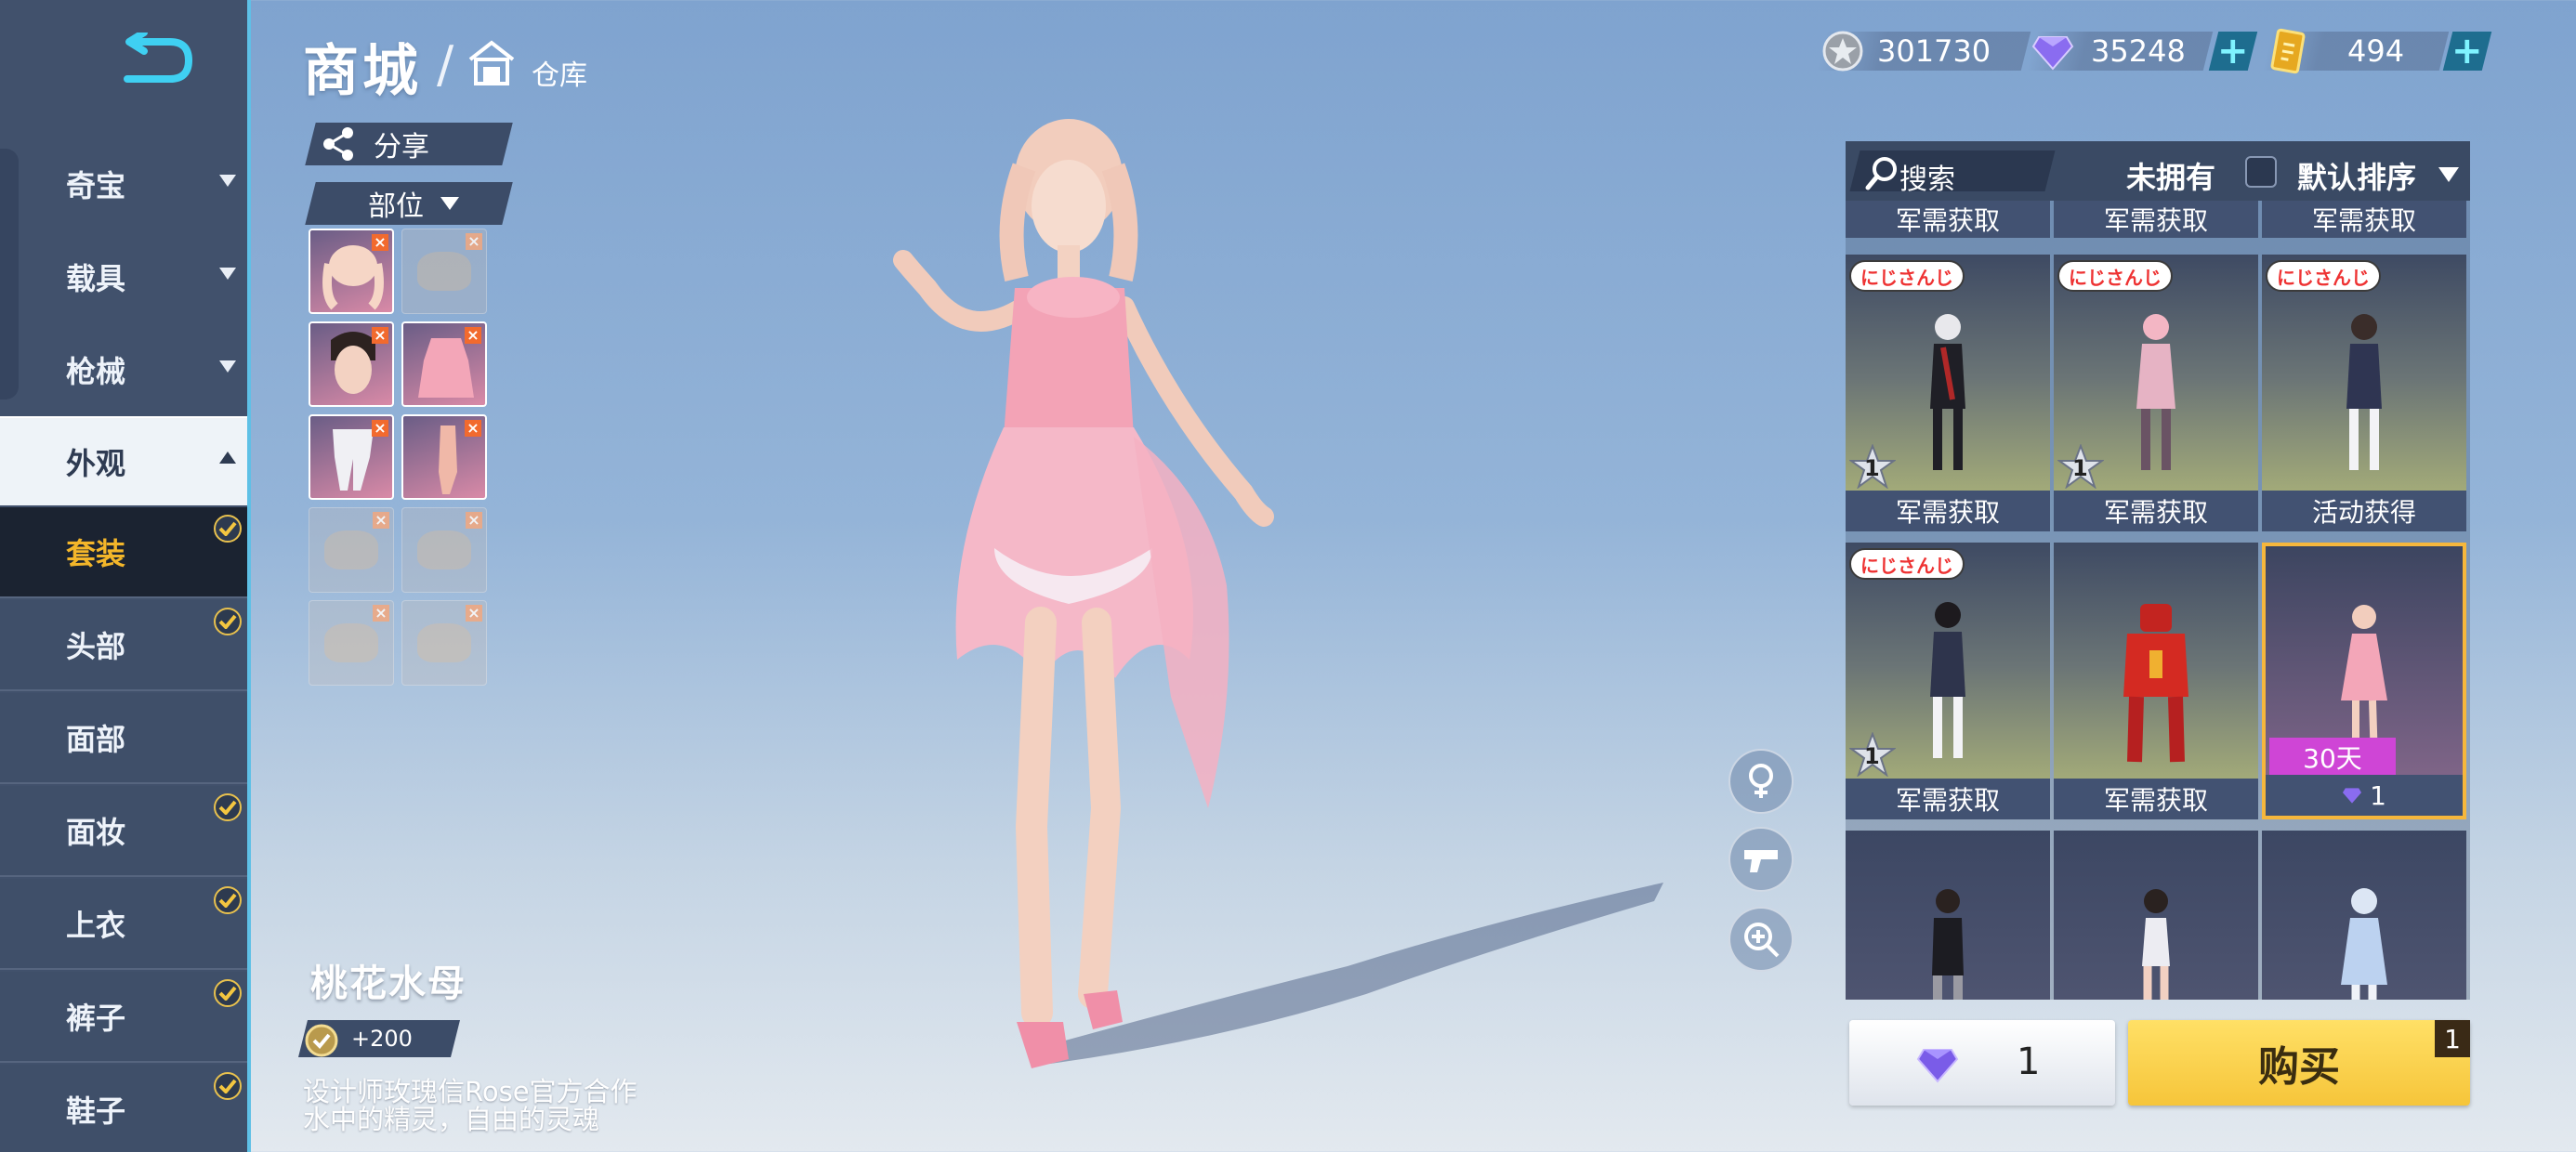 Image resolution: width=2576 pixels, height=1152 pixels. Describe the element at coordinates (95, 646) in the screenshot. I see `sidebar-subitem-label: 头部` at that location.